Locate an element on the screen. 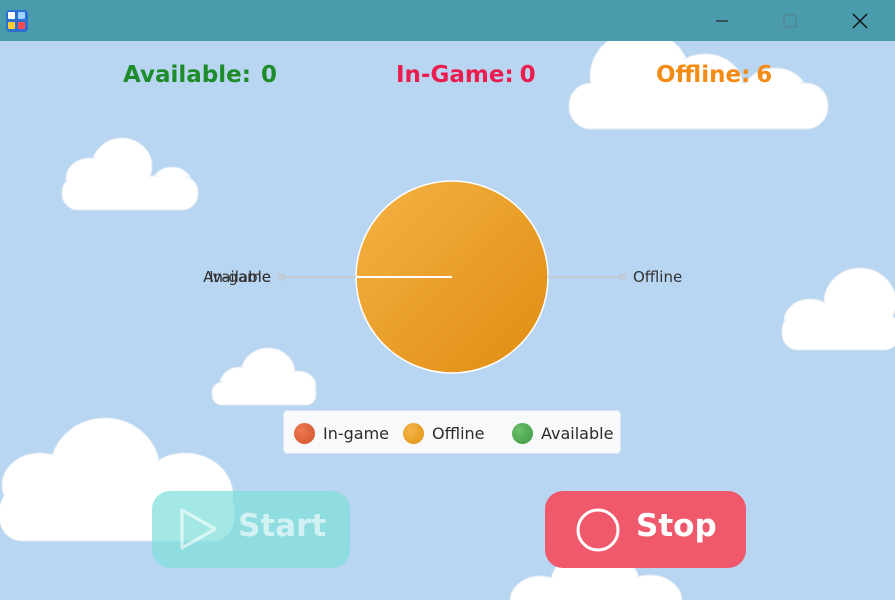  stop-circle-icon is located at coordinates (598, 530).